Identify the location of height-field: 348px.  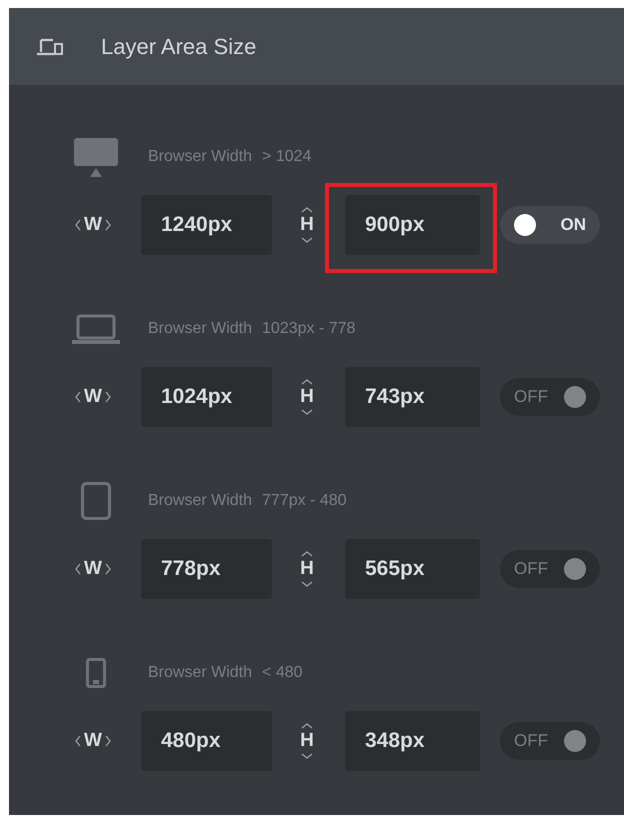
(412, 741).